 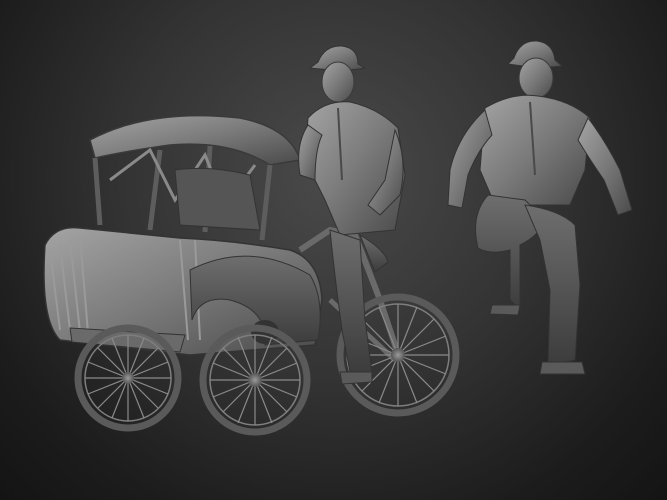 I want to click on pedicab-canopy, so click(x=195, y=140).